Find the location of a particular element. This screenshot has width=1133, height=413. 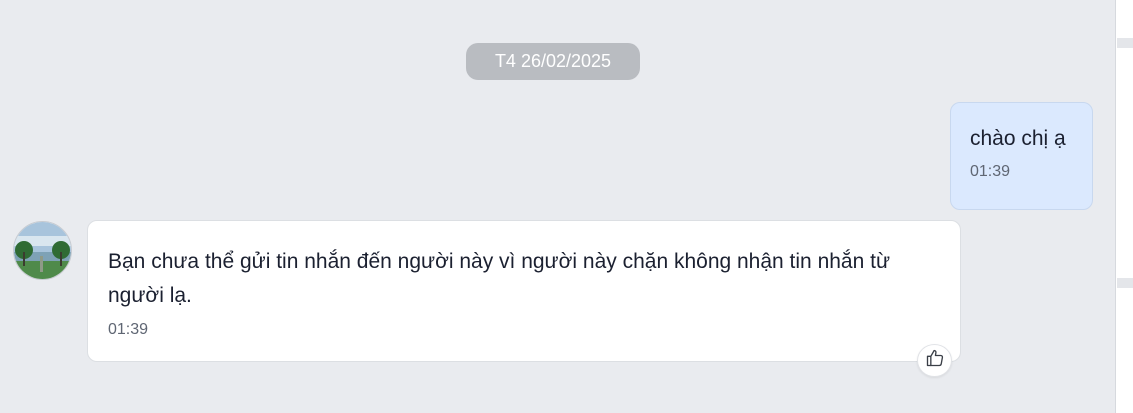

message-text: chào chị ạ is located at coordinates (1018, 138).